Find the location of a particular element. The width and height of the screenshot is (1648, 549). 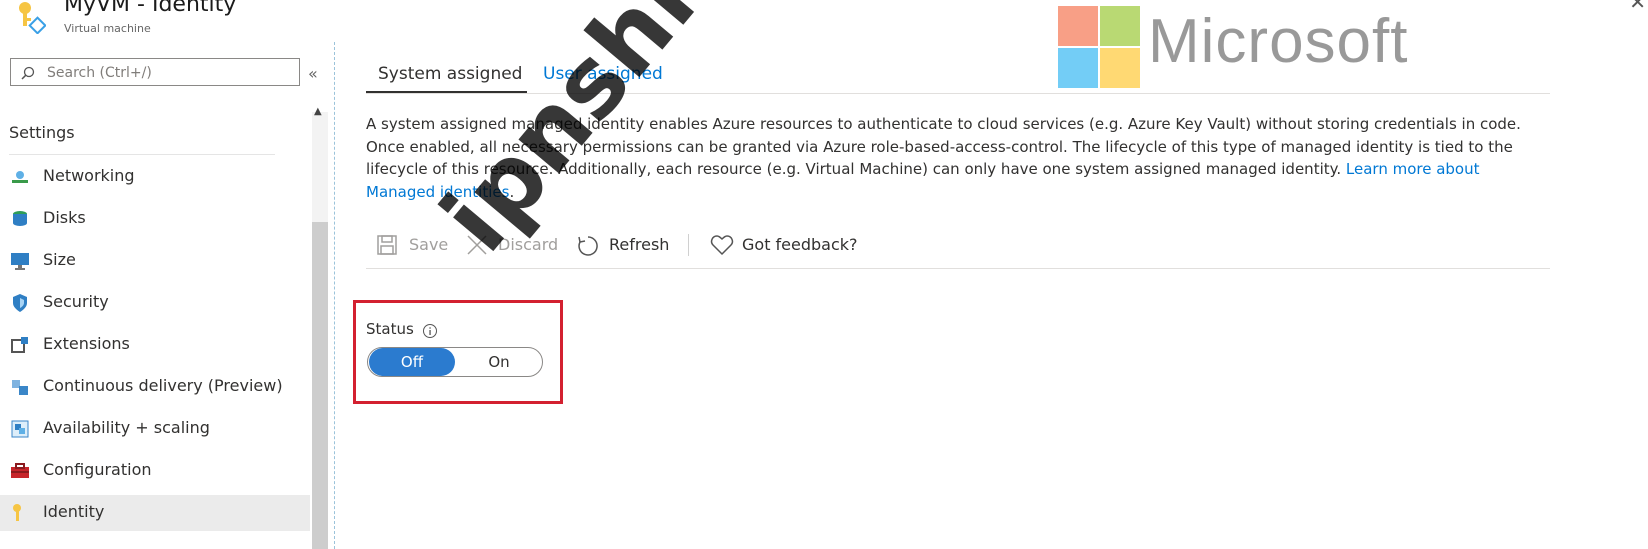

sidebar-item-label: Security is located at coordinates (76, 301).